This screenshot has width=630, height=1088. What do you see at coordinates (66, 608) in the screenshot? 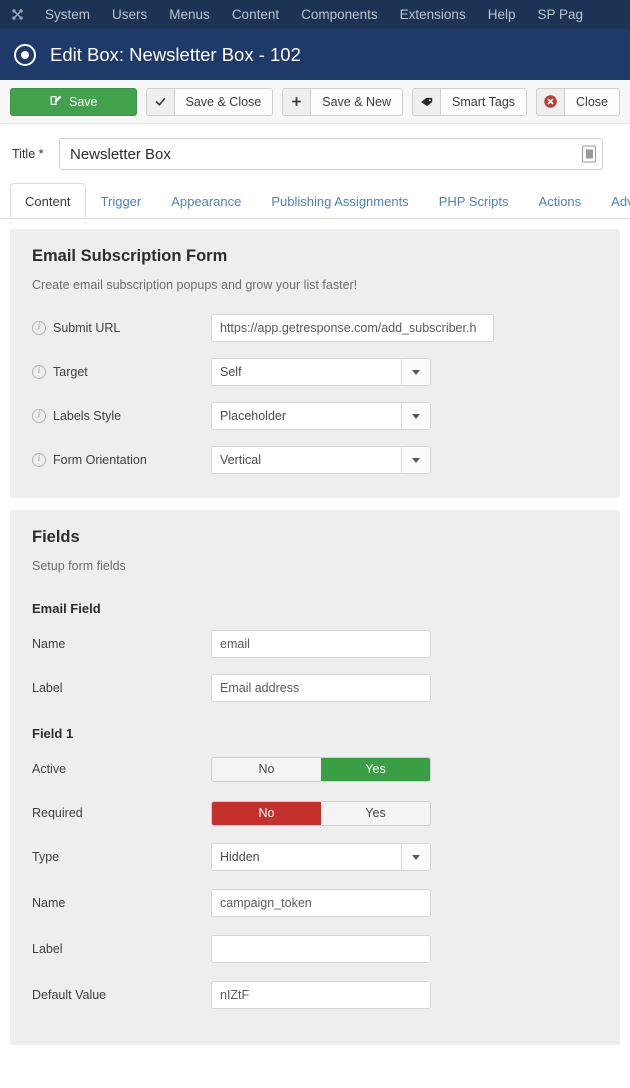
I see `email-field-heading: Email Field` at bounding box center [66, 608].